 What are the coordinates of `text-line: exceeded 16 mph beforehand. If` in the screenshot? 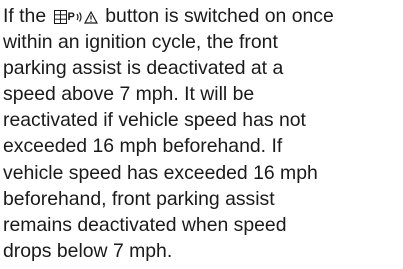 It's located at (143, 146).